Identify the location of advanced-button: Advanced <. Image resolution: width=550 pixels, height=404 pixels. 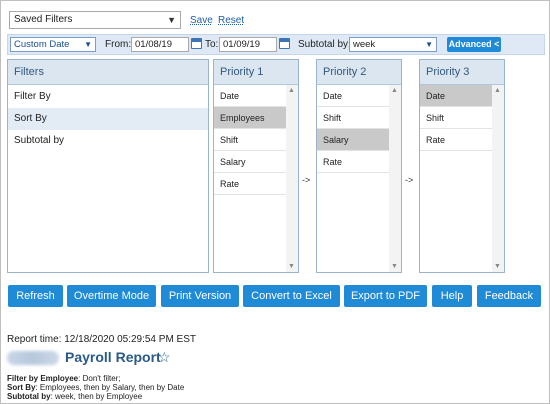
(474, 44).